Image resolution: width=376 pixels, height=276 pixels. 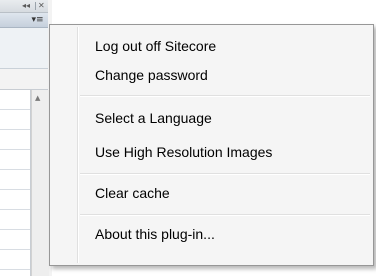 I want to click on menu-icon-gutter, so click(x=78, y=145).